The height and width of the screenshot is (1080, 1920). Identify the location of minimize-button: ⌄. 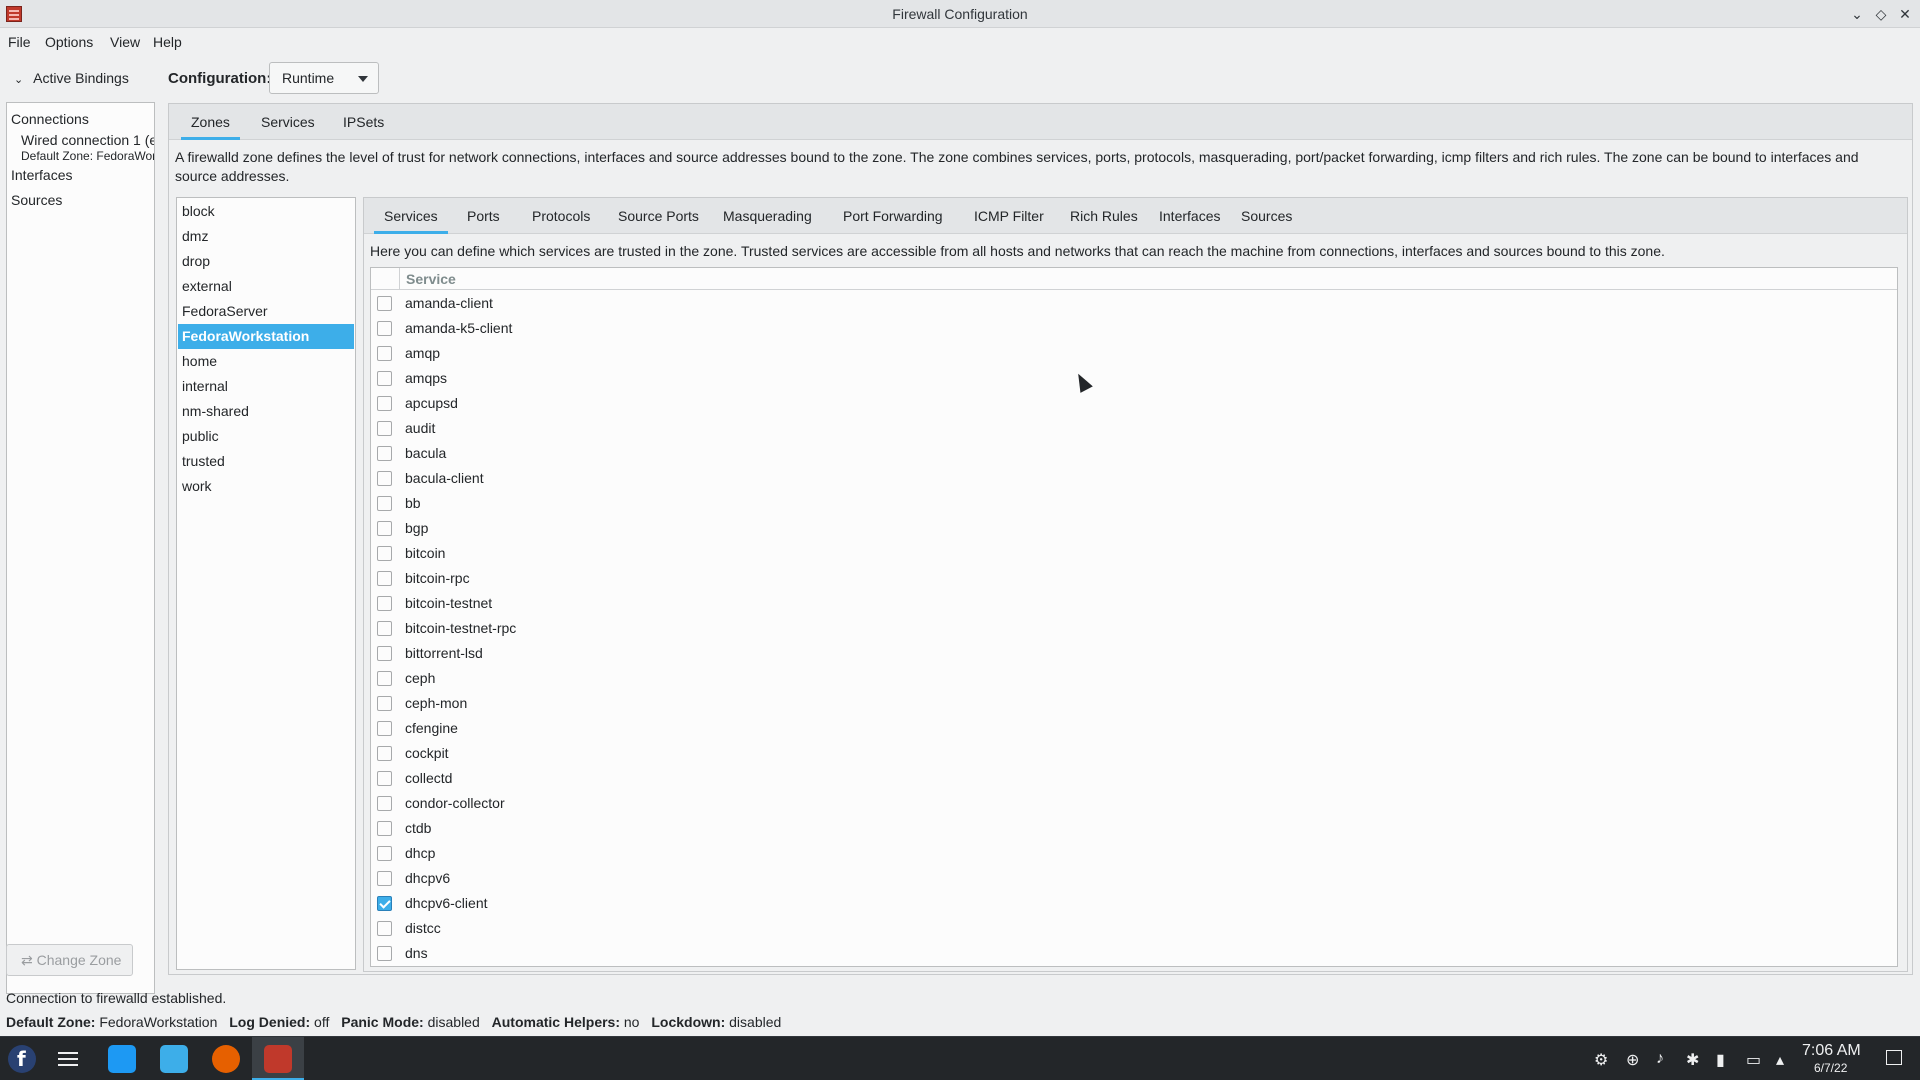
(1857, 14).